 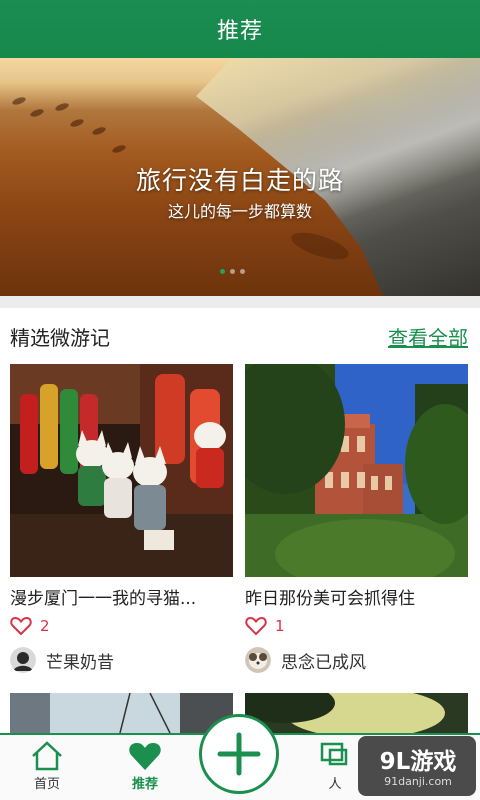 What do you see at coordinates (418, 762) in the screenshot?
I see `watermark-logo: 9L游戏` at bounding box center [418, 762].